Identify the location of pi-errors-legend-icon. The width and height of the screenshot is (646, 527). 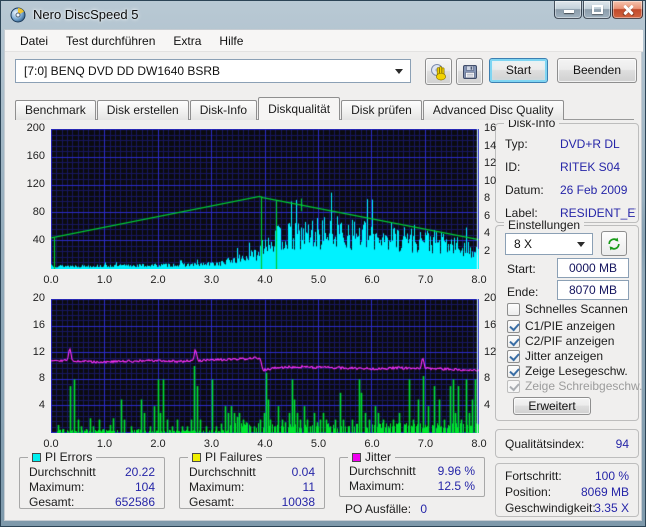
(36, 457).